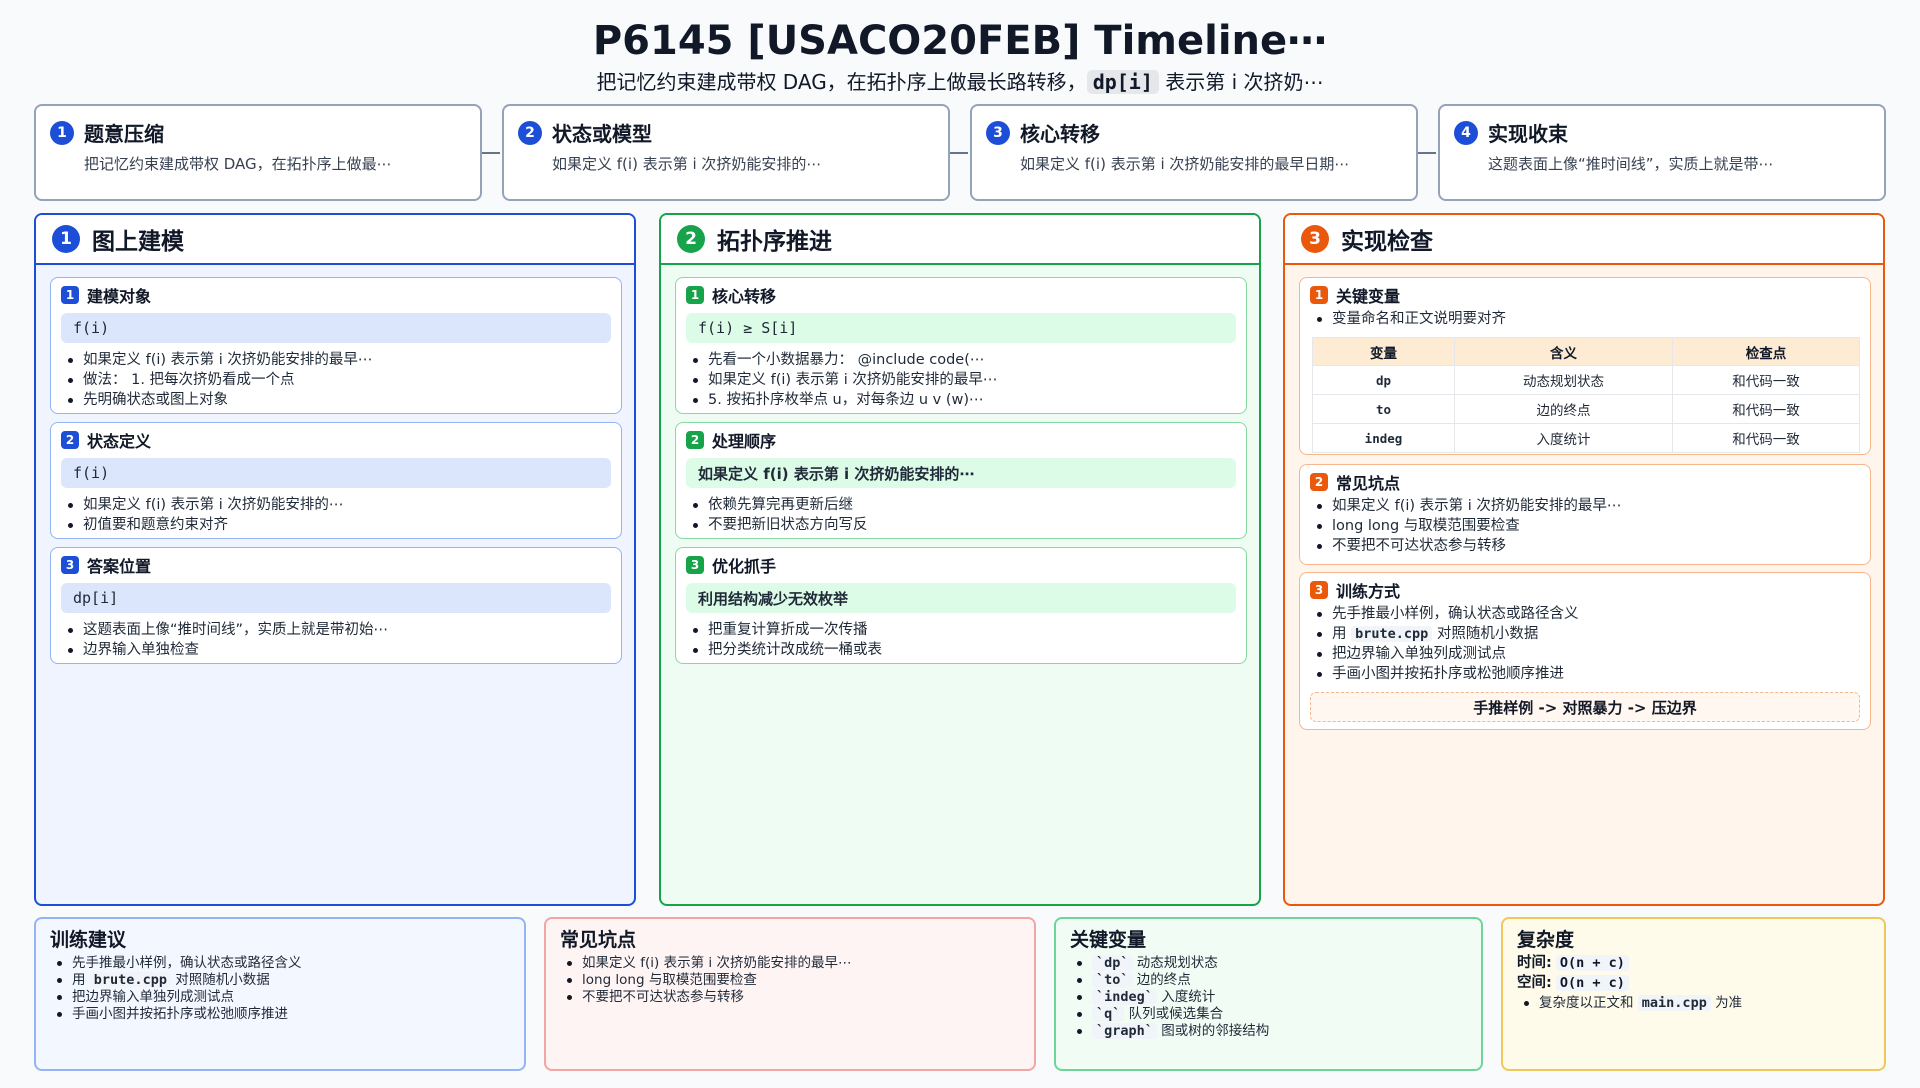 The height and width of the screenshot is (1088, 1920). What do you see at coordinates (1584, 240) in the screenshot?
I see `column-header: 3 实现检查` at bounding box center [1584, 240].